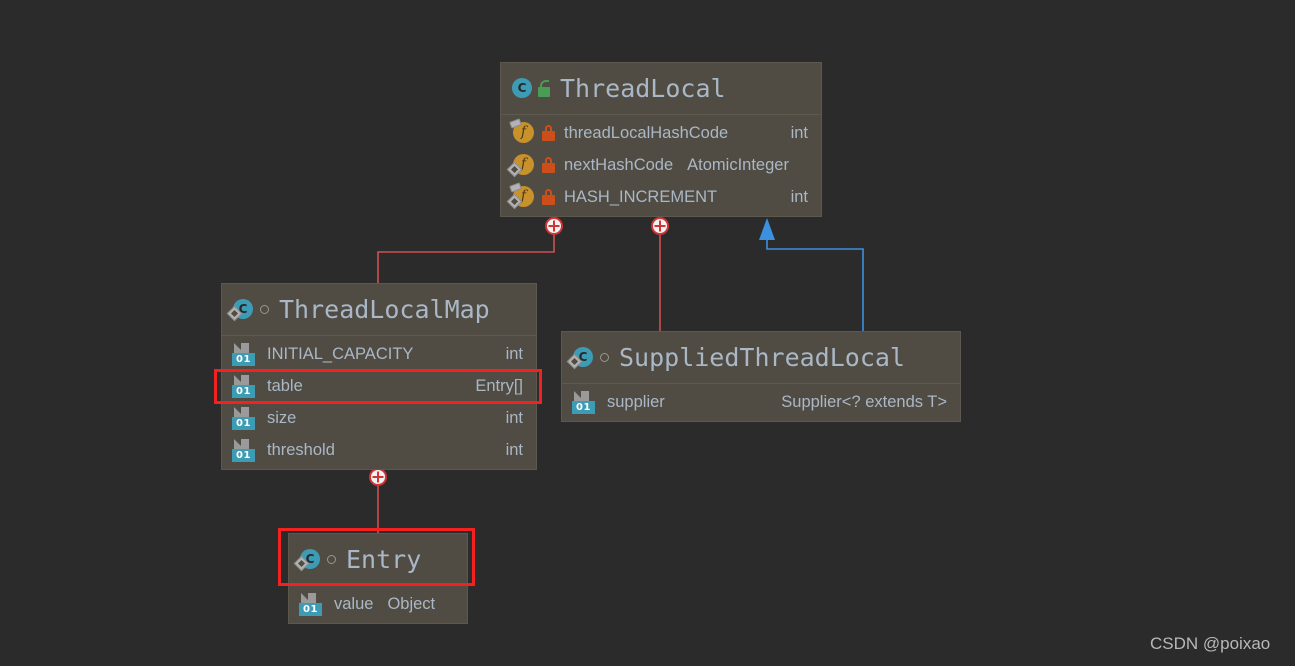  I want to click on class-name-entry: Entry, so click(384, 559).